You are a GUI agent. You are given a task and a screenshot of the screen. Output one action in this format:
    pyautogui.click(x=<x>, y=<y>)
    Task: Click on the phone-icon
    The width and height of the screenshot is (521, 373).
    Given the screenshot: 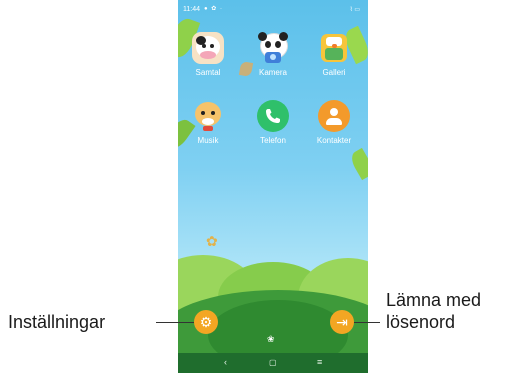 What is the action you would take?
    pyautogui.click(x=273, y=116)
    